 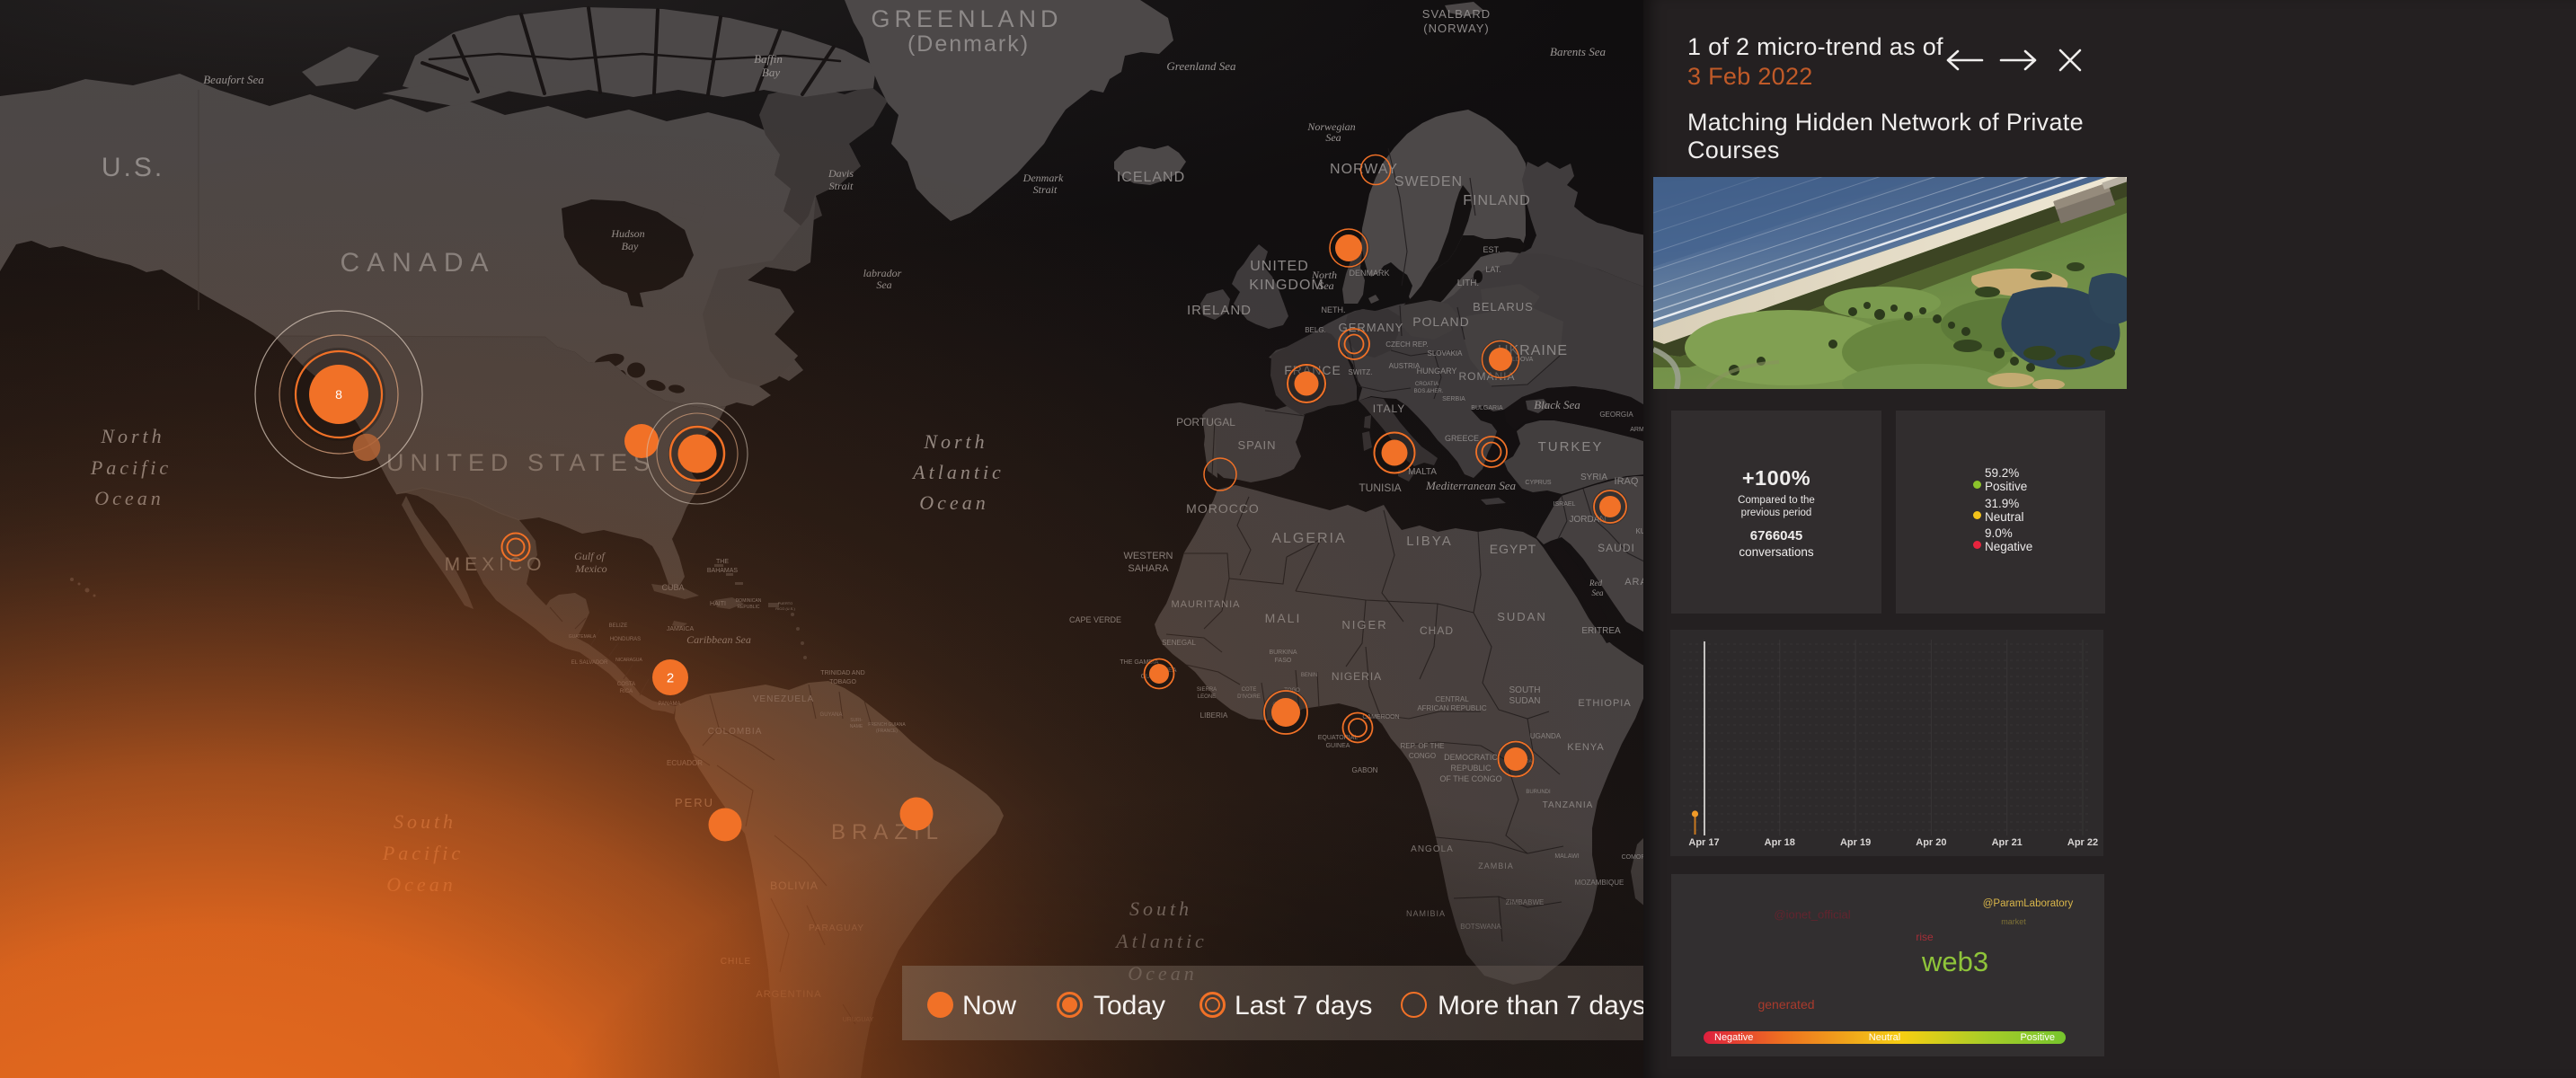 I want to click on svg-text: 2, so click(x=670, y=677).